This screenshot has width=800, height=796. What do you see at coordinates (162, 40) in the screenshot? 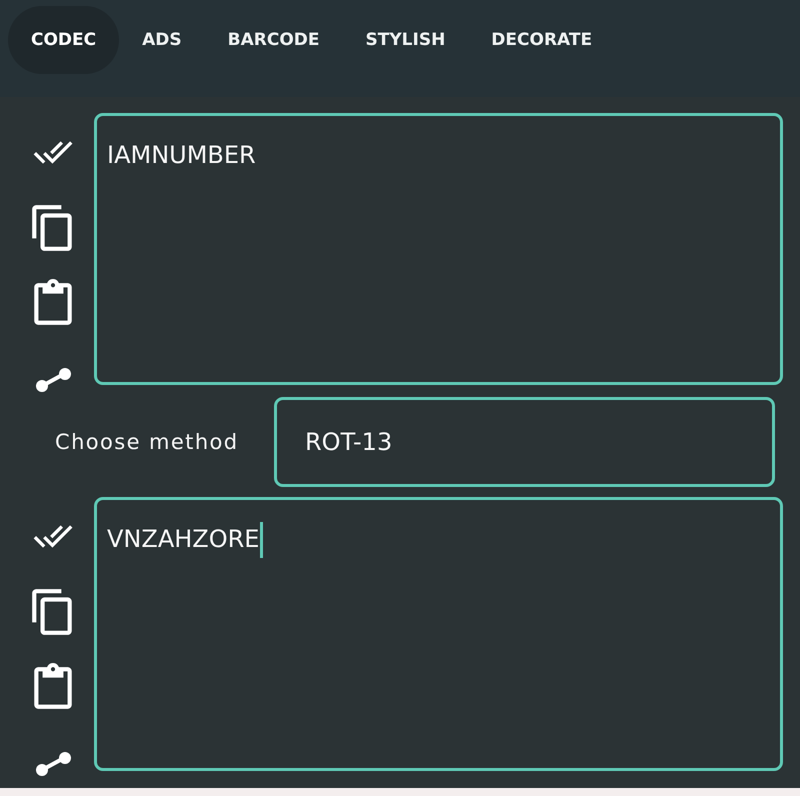
I see `tab: ADS` at bounding box center [162, 40].